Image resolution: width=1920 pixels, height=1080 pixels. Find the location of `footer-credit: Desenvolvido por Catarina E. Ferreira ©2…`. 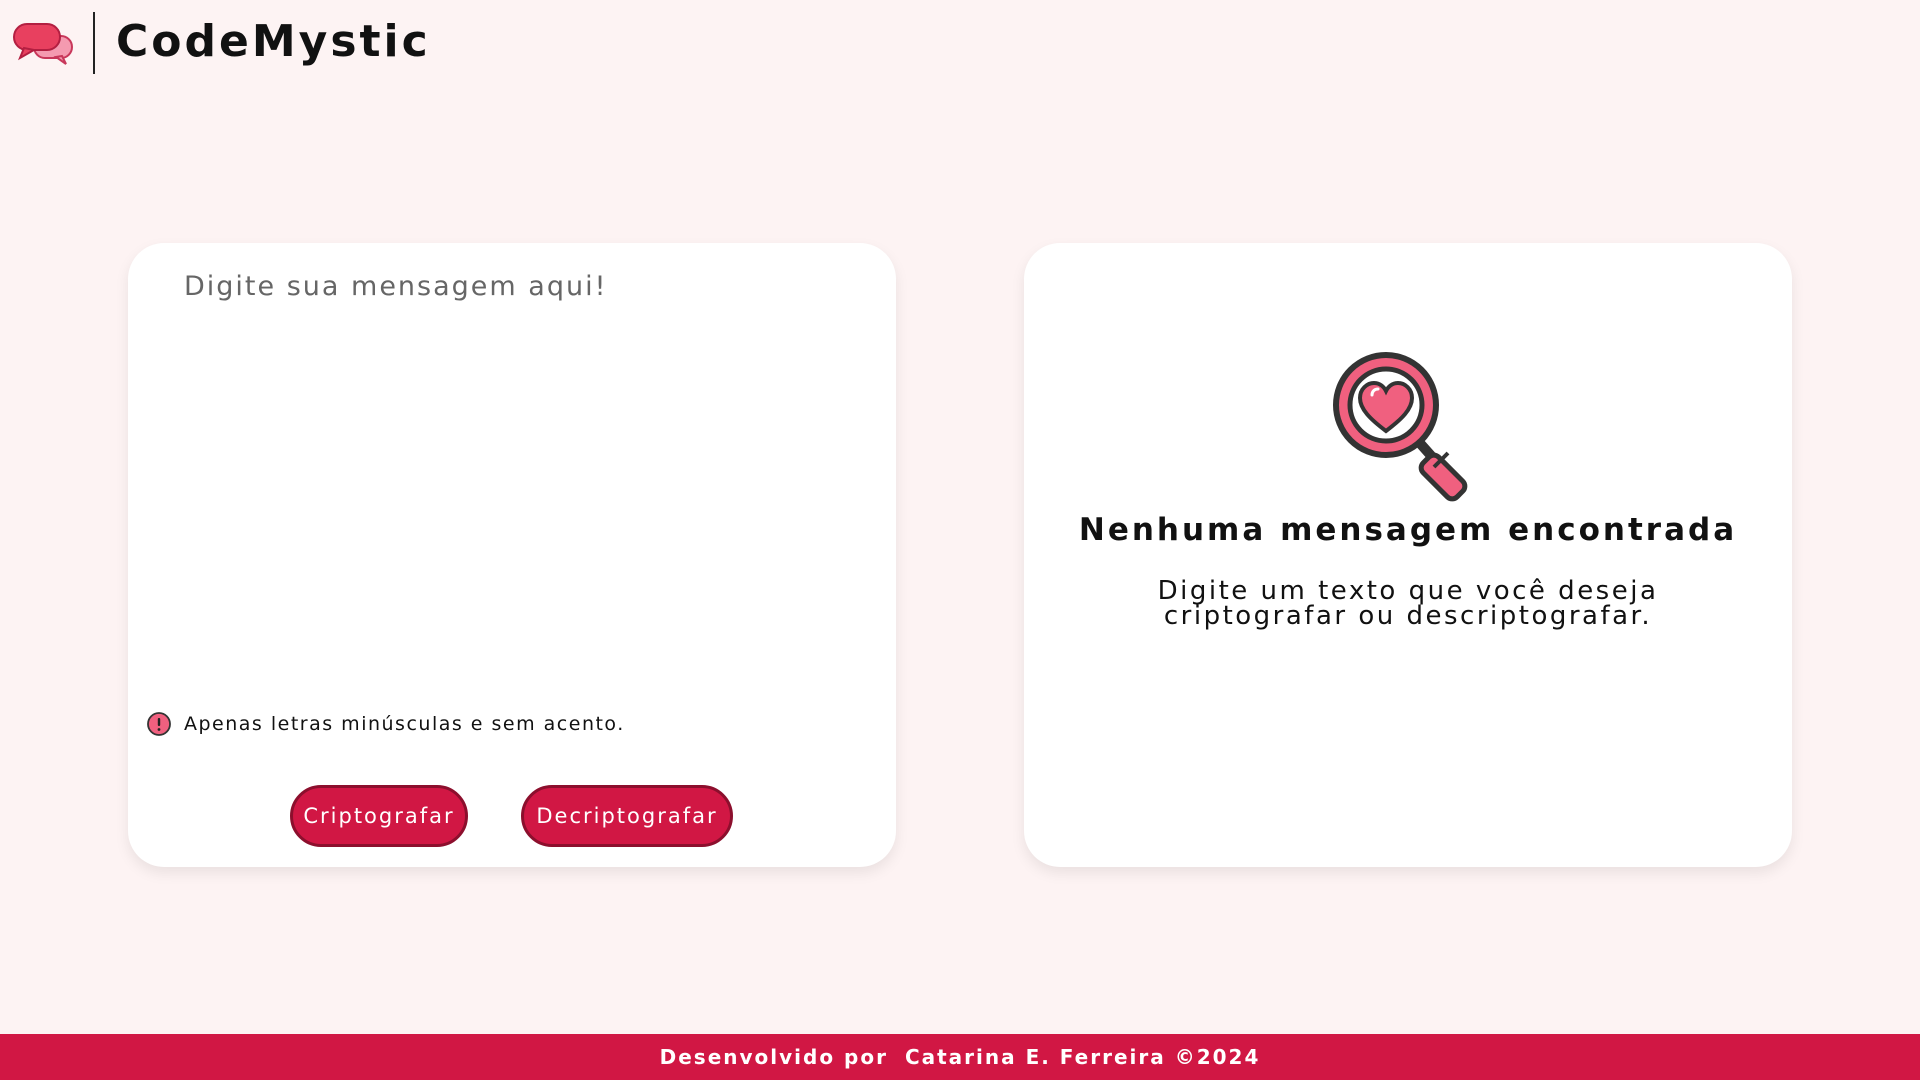

footer-credit: Desenvolvido por Catarina E. Ferreira ©2… is located at coordinates (960, 1057).